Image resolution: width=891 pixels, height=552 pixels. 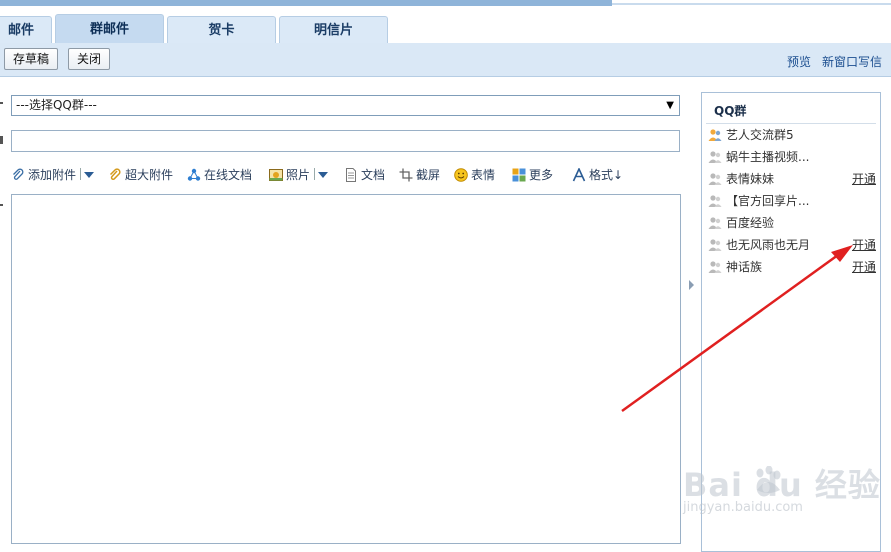 I want to click on watermark-url: jingyan.baidu.com, so click(x=743, y=507).